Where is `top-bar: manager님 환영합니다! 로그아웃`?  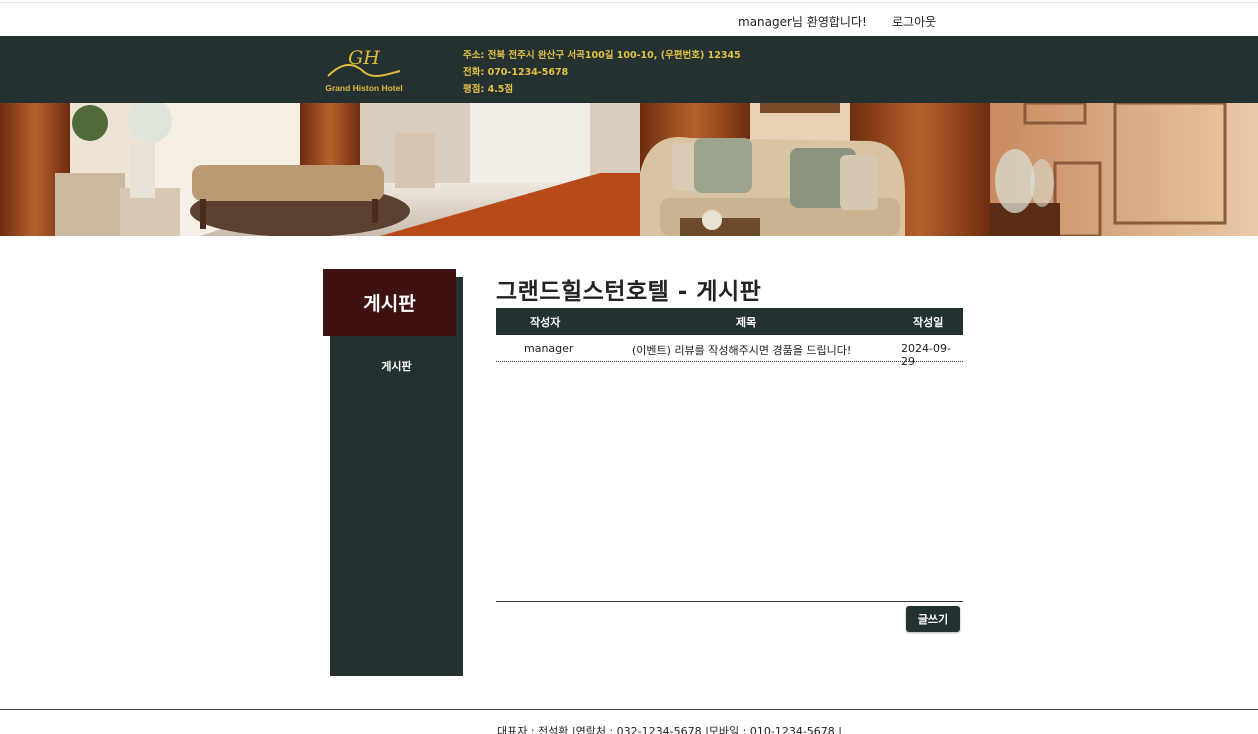 top-bar: manager님 환영합니다! 로그아웃 is located at coordinates (629, 19).